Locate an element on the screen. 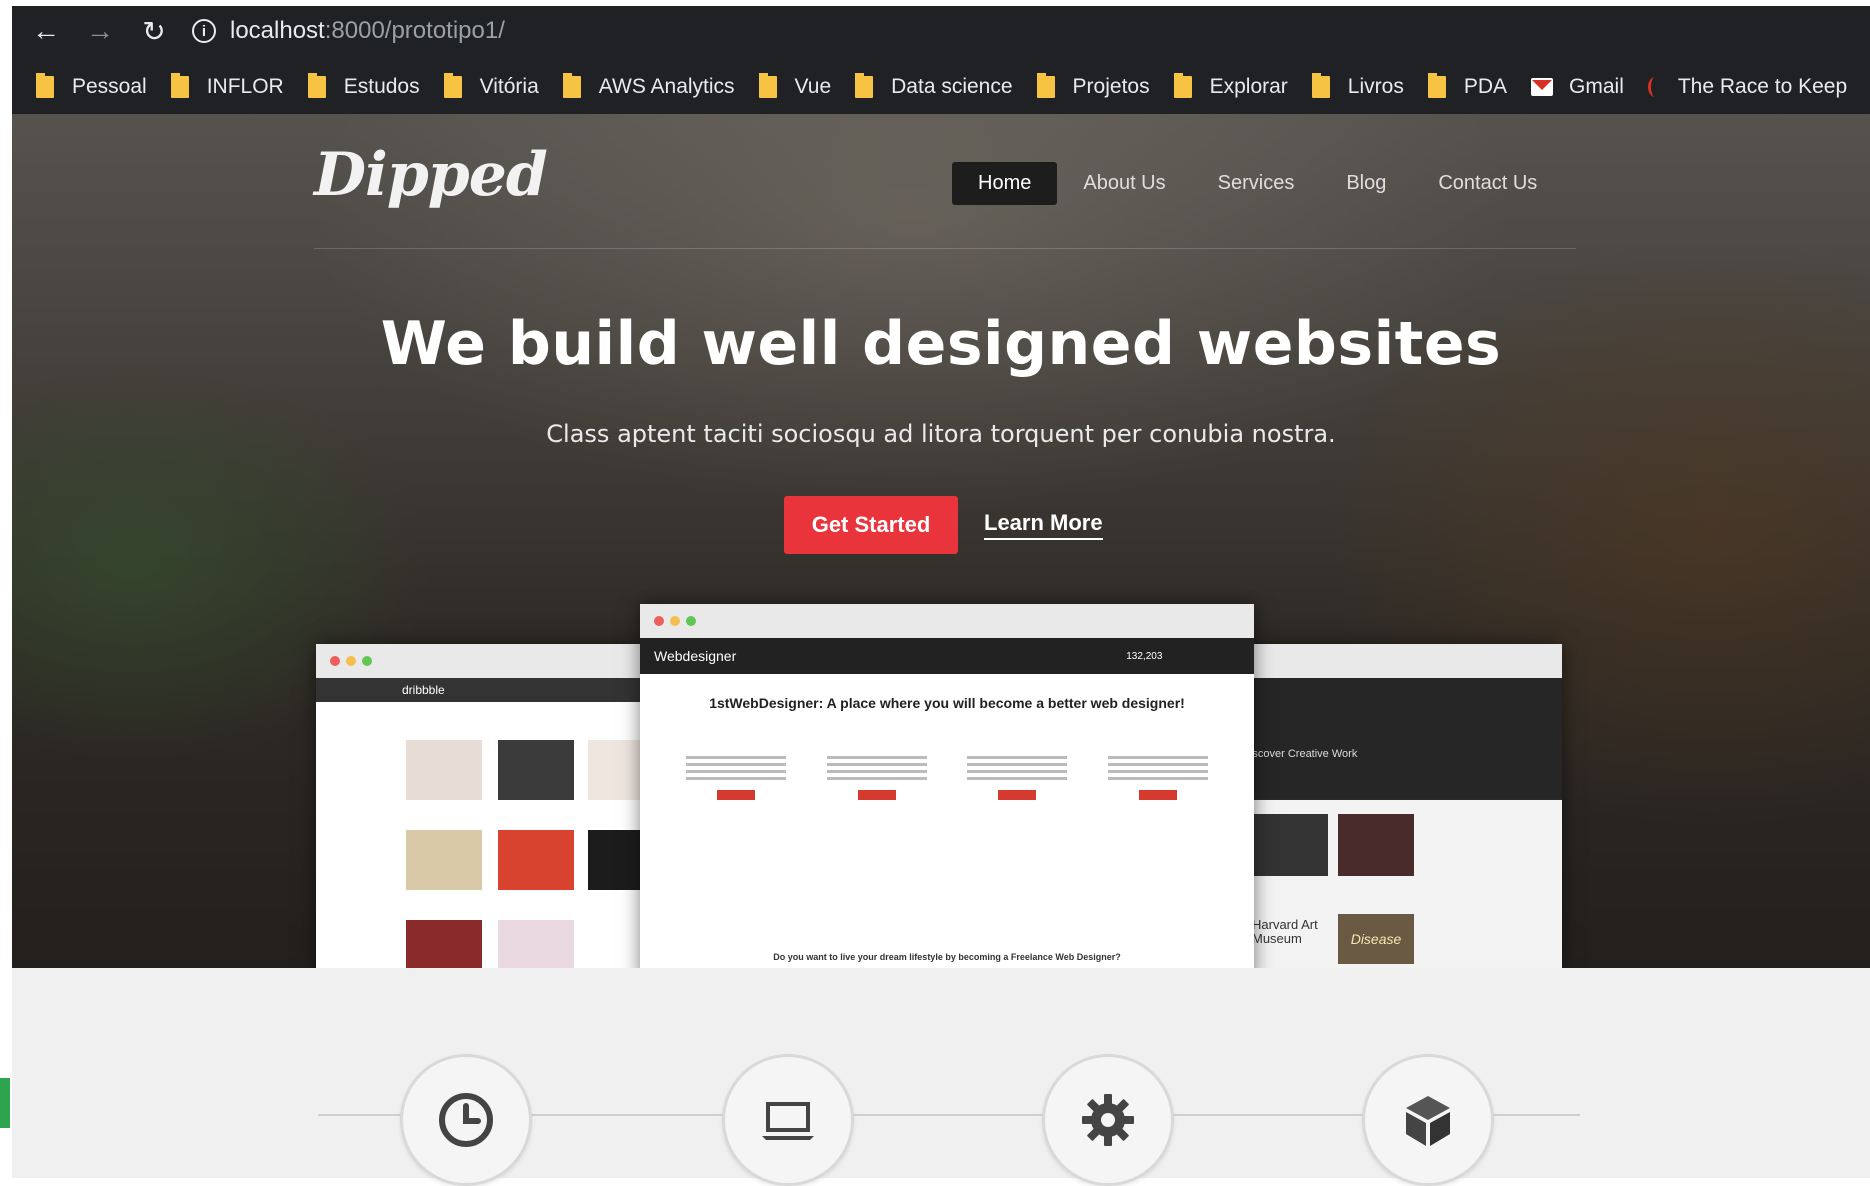 This screenshot has height=1186, width=1870. main-nav: Home About Us Services Blog Contact Us is located at coordinates (1257, 183).